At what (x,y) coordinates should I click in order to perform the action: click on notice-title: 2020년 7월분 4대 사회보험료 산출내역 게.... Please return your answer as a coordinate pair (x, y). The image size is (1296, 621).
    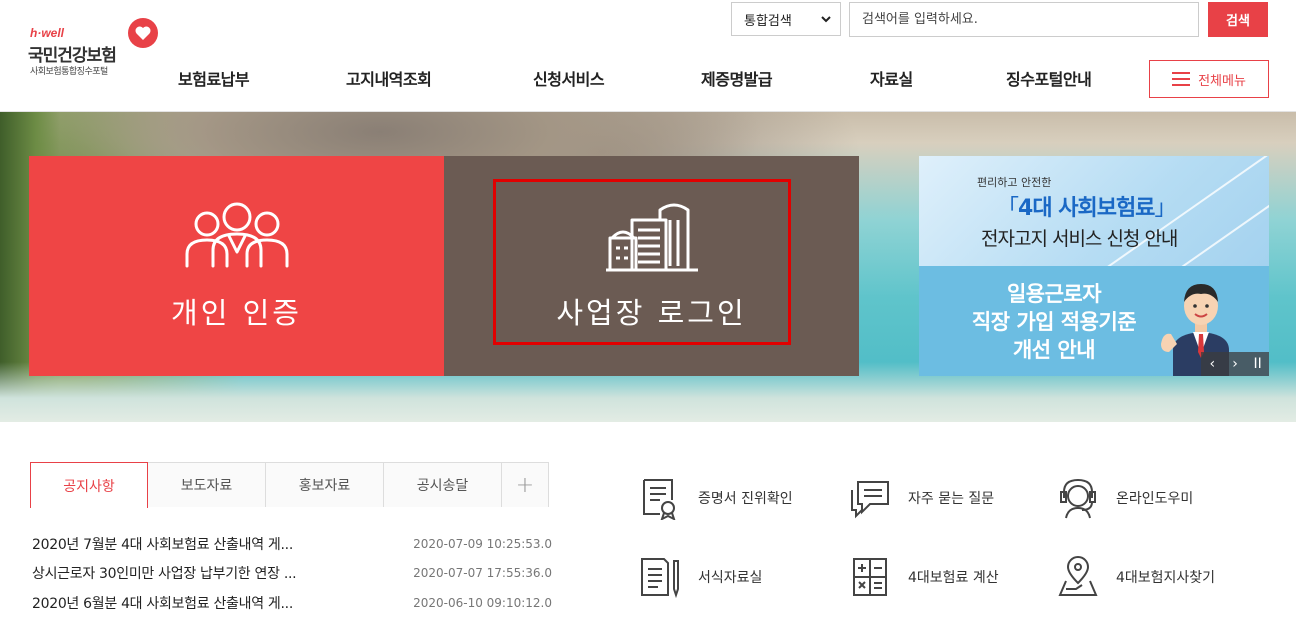
    Looking at the image, I should click on (162, 544).